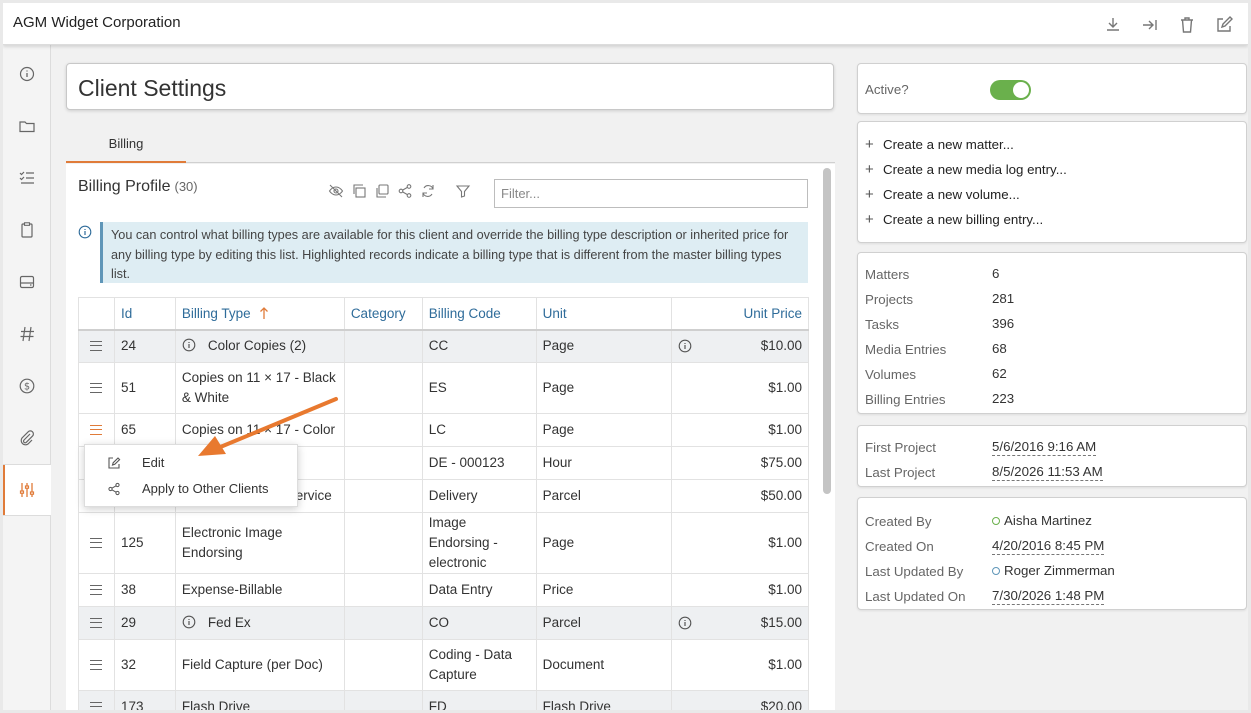 This screenshot has width=1251, height=713. Describe the element at coordinates (887, 274) in the screenshot. I see `stat-label: Matters` at that location.